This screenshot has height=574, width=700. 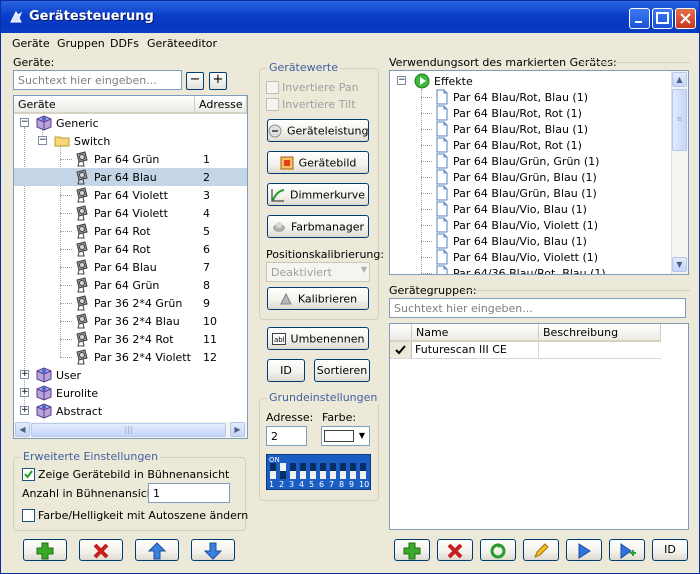 What do you see at coordinates (600, 333) in the screenshot?
I see `column-header-description: Beschreibung` at bounding box center [600, 333].